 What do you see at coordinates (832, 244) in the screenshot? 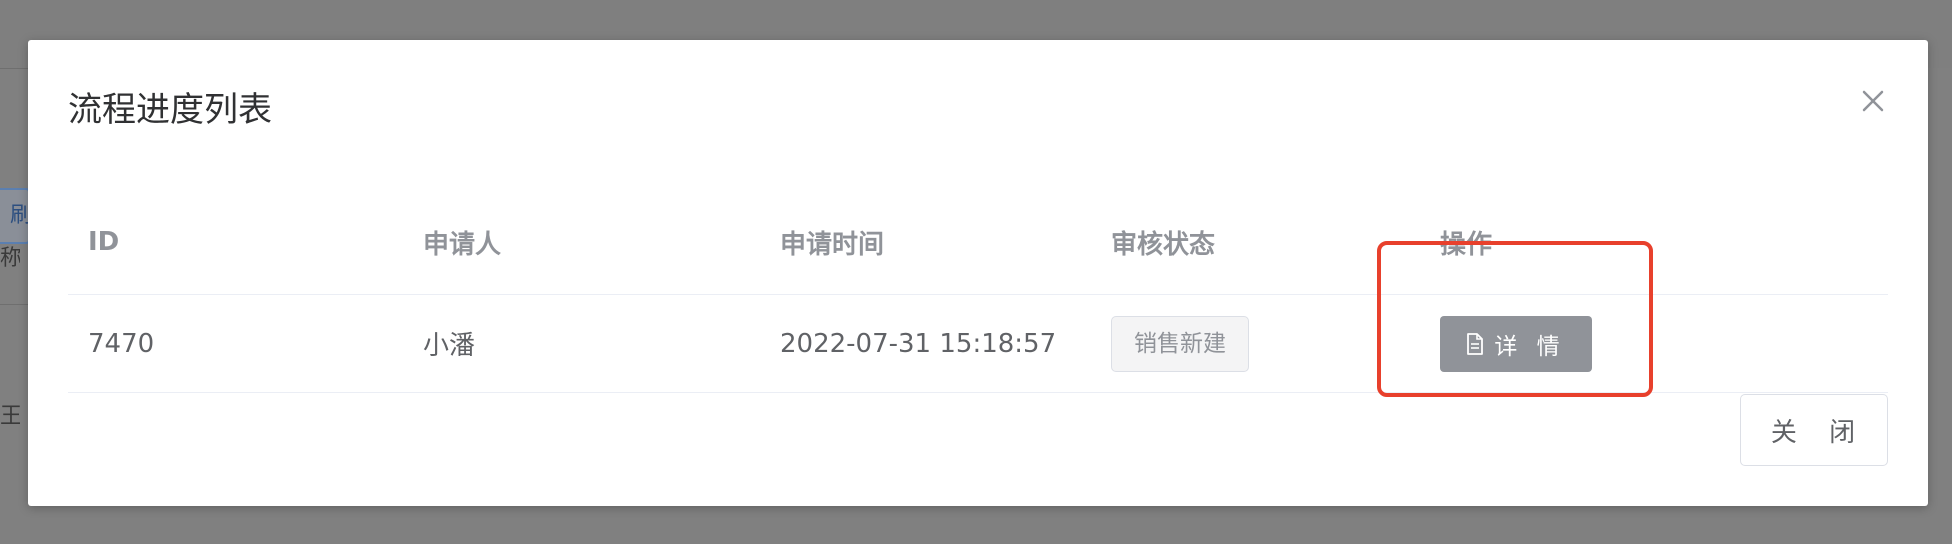
I see `header-apply-time: 申请时间` at bounding box center [832, 244].